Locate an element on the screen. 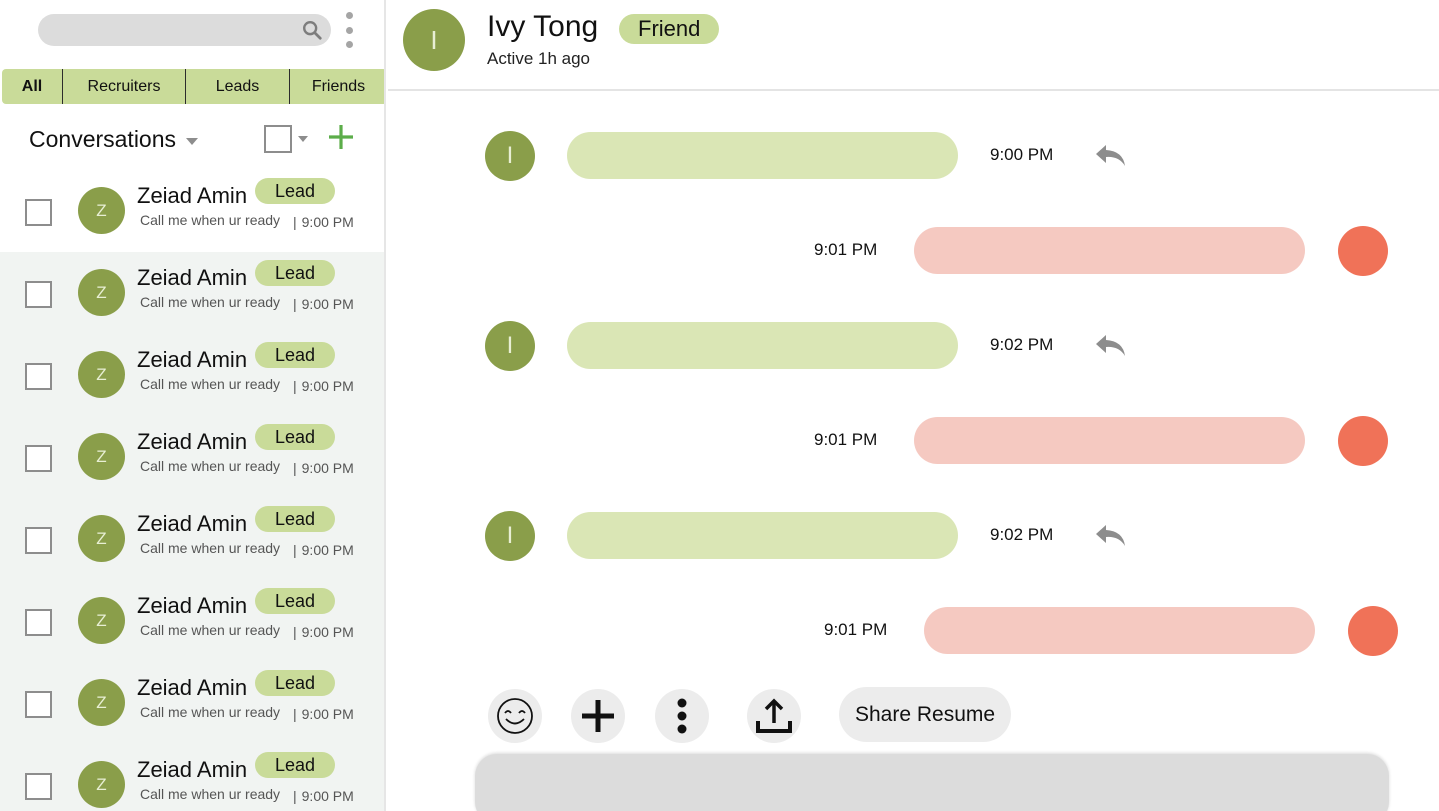 Image resolution: width=1439 pixels, height=811 pixels. share-resume-button: Share Resume is located at coordinates (925, 714).